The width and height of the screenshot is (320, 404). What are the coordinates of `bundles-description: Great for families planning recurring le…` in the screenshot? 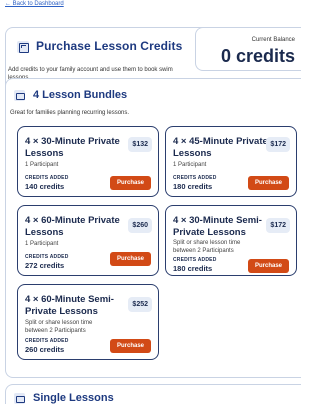 It's located at (70, 113).